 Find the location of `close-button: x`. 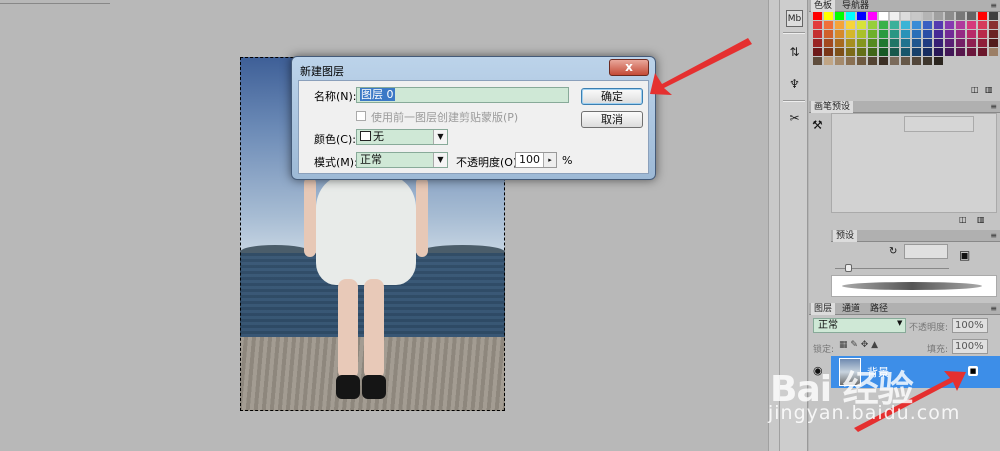

close-button: x is located at coordinates (629, 67).